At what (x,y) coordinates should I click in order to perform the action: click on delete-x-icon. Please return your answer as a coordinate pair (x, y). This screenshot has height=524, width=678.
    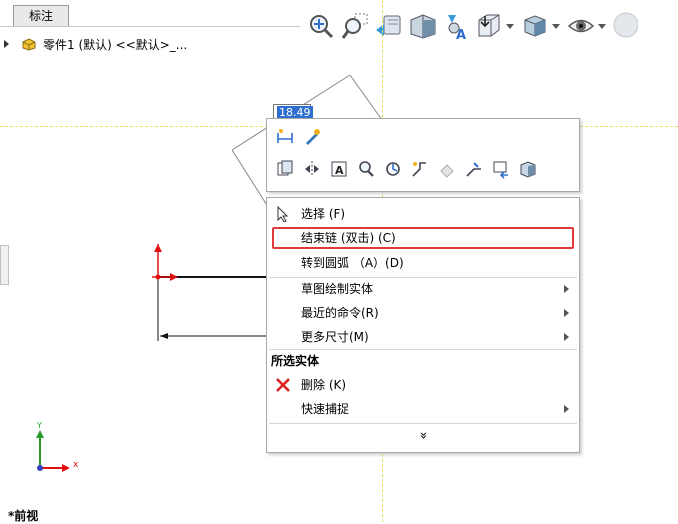
    Looking at the image, I should click on (283, 385).